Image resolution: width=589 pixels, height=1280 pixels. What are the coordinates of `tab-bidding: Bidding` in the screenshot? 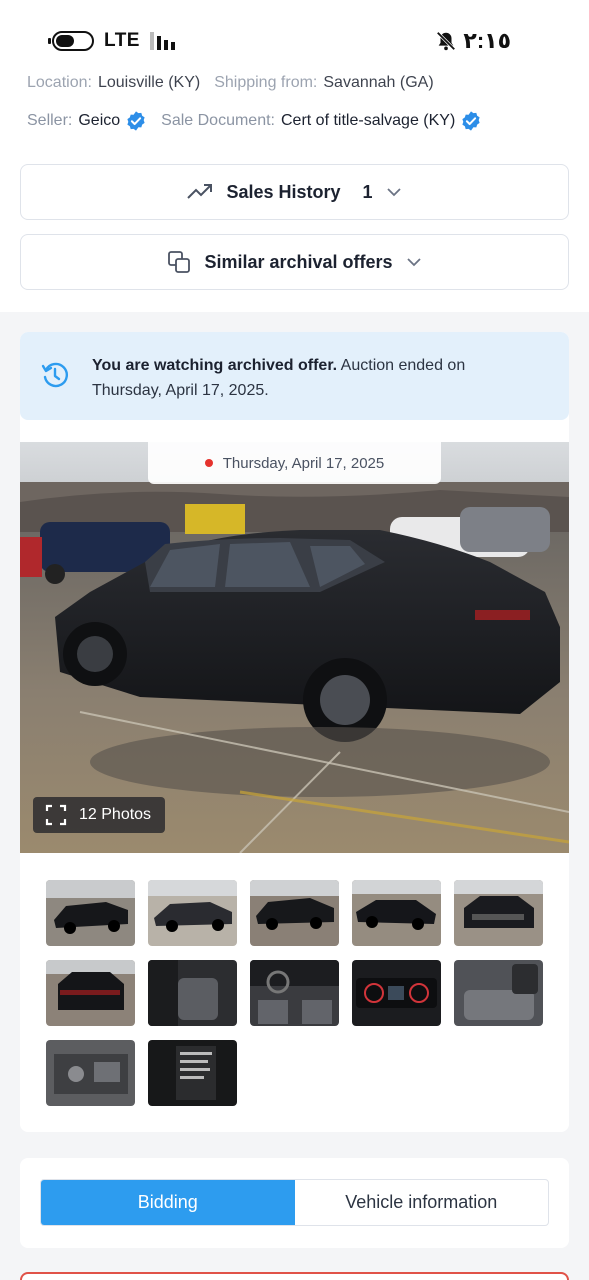 It's located at (168, 1202).